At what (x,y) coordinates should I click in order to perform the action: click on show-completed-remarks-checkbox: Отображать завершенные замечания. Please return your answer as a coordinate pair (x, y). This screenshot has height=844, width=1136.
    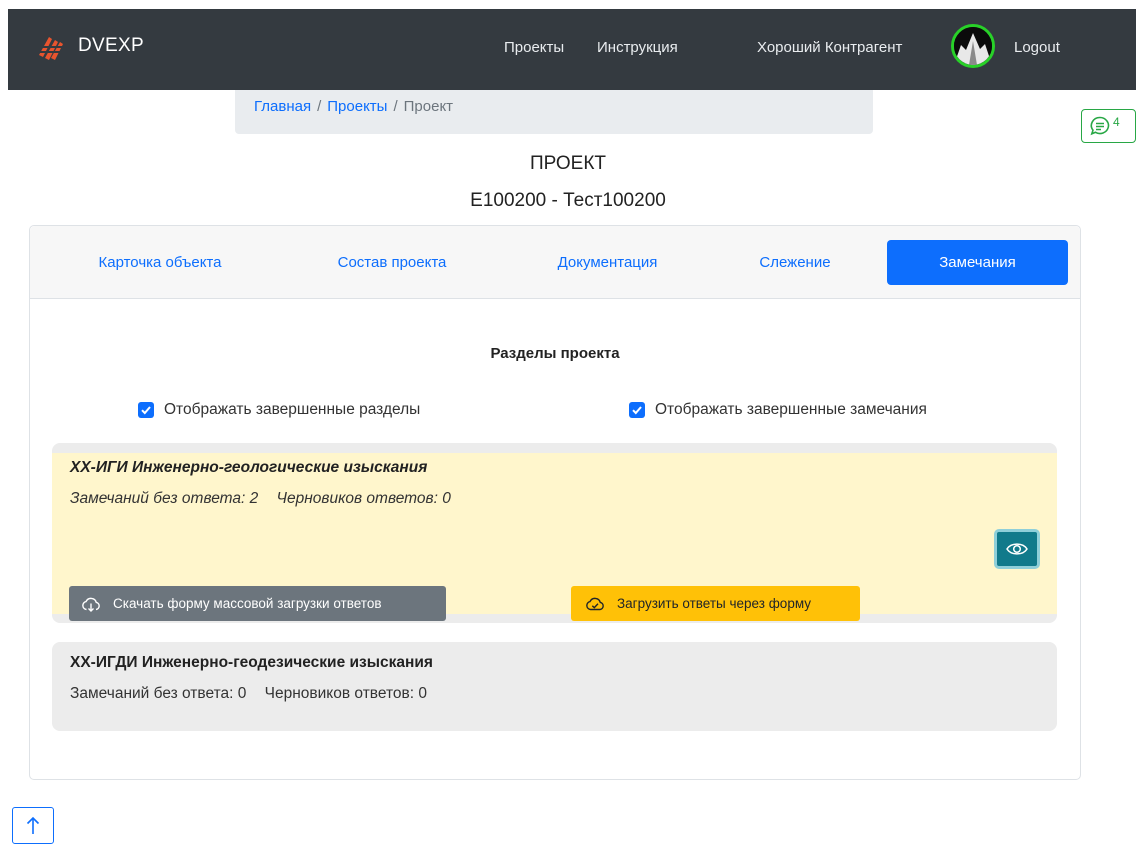
    Looking at the image, I should click on (778, 410).